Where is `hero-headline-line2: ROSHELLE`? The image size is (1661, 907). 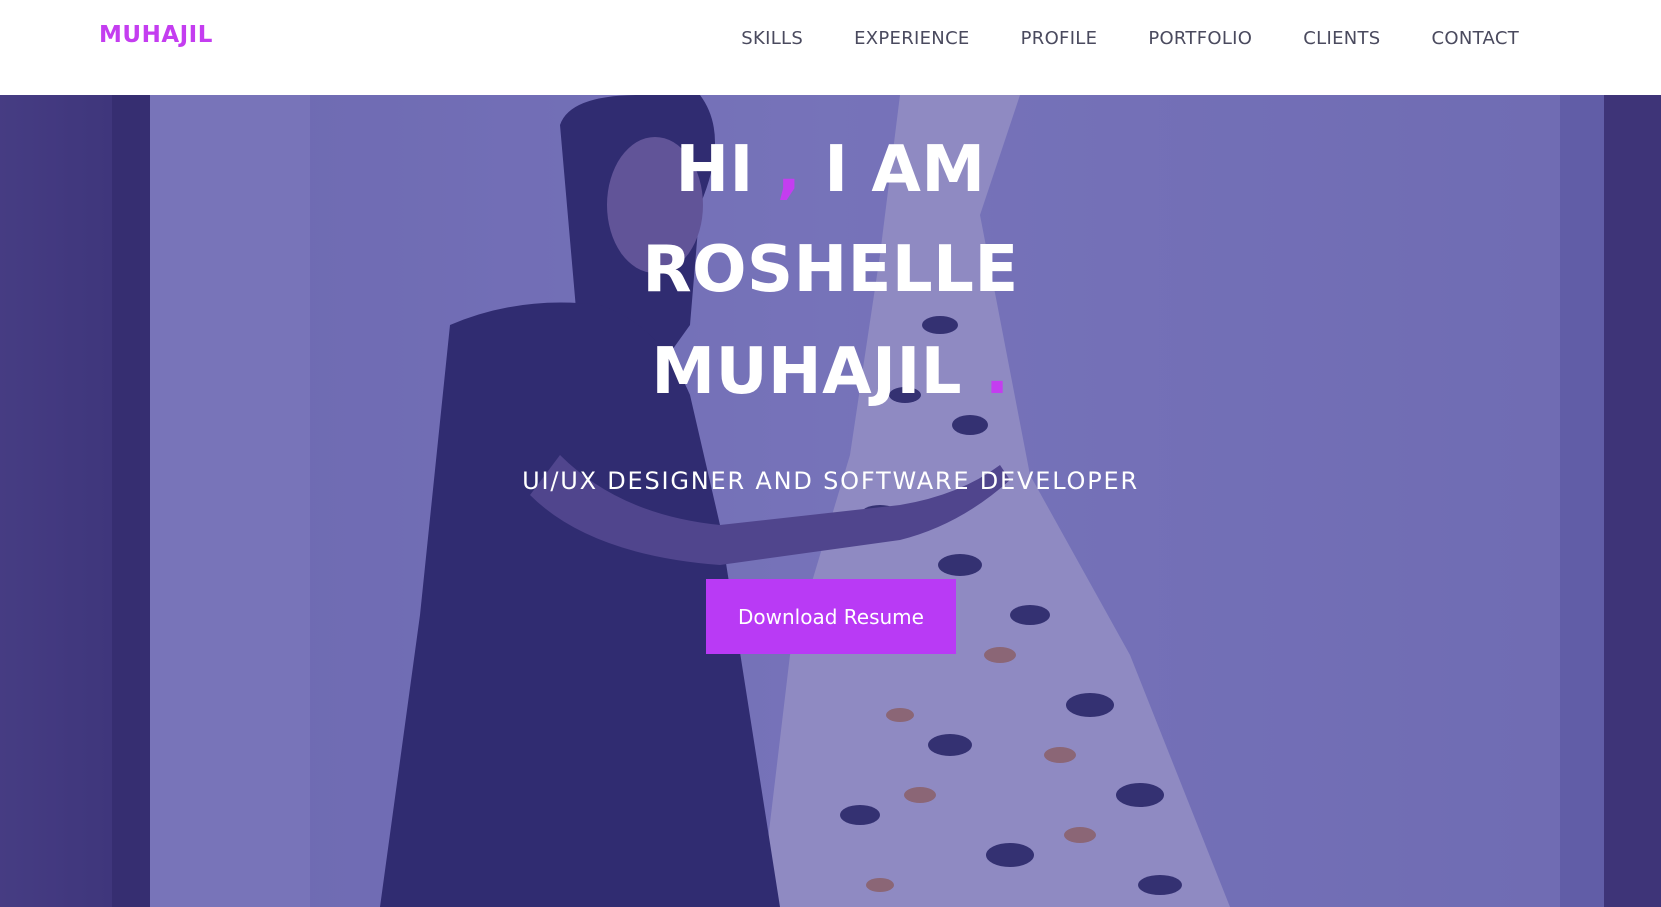
hero-headline-line2: ROSHELLE is located at coordinates (830, 270).